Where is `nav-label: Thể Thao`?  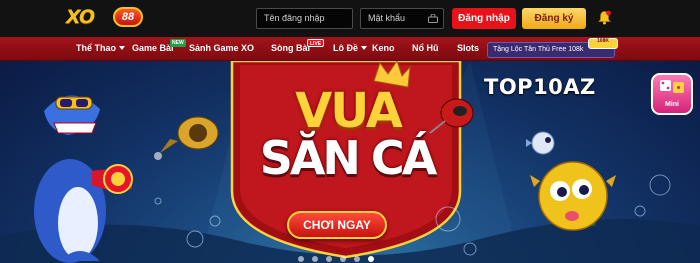 nav-label: Thể Thao is located at coordinates (96, 48).